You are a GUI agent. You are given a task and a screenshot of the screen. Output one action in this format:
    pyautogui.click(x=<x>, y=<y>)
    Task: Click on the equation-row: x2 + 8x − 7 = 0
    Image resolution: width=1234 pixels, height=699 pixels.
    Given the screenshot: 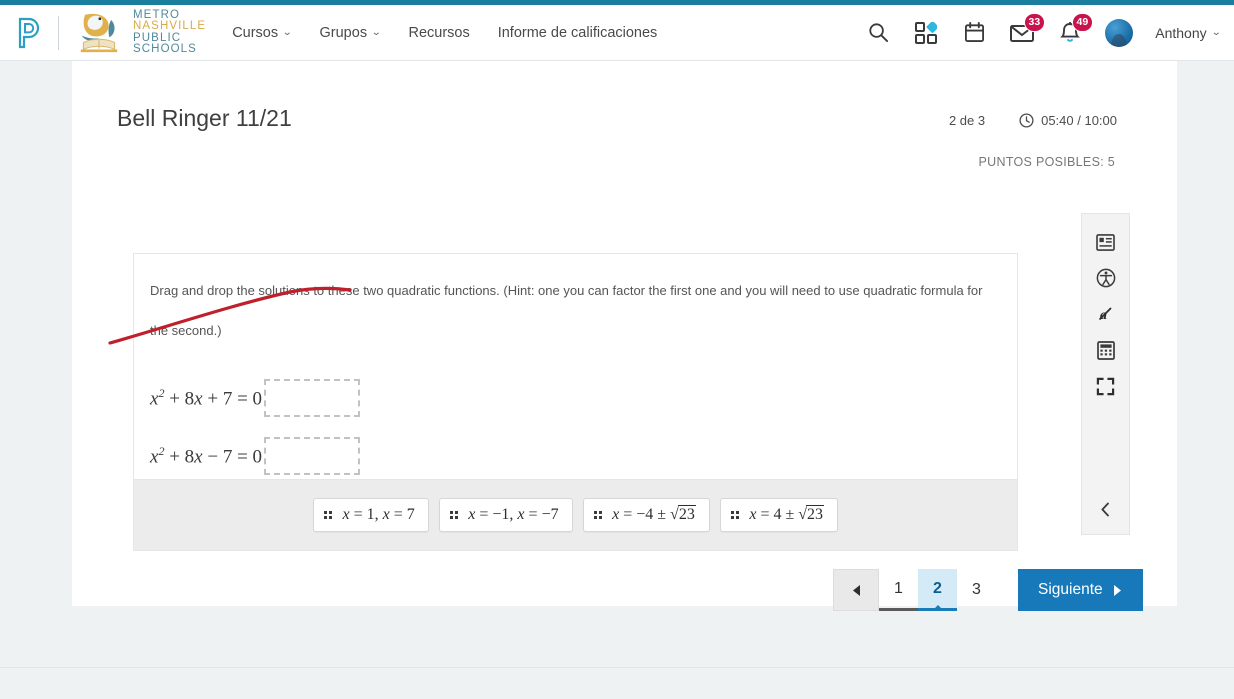 What is the action you would take?
    pyautogui.click(x=583, y=456)
    